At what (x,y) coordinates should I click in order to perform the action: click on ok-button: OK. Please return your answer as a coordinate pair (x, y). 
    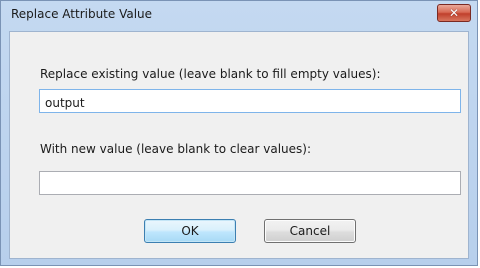
    Looking at the image, I should click on (190, 231).